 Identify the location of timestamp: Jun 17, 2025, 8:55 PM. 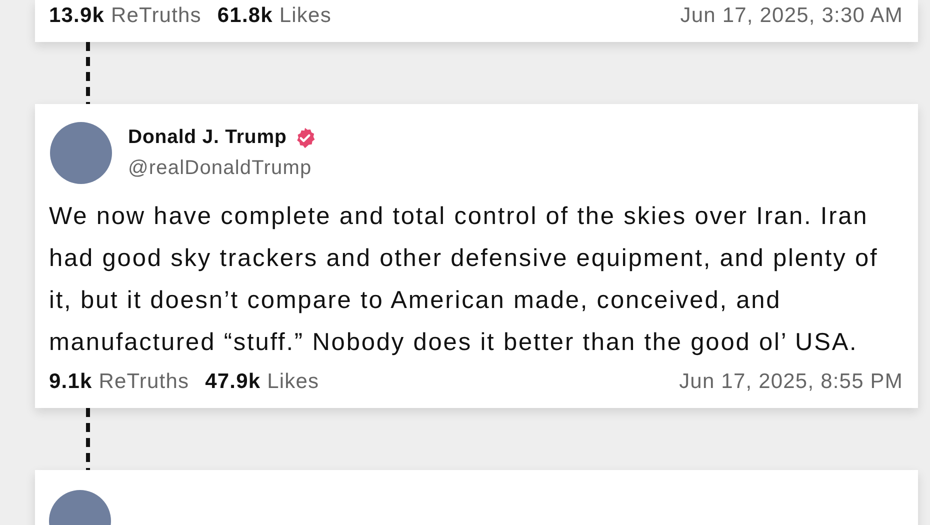
(791, 382).